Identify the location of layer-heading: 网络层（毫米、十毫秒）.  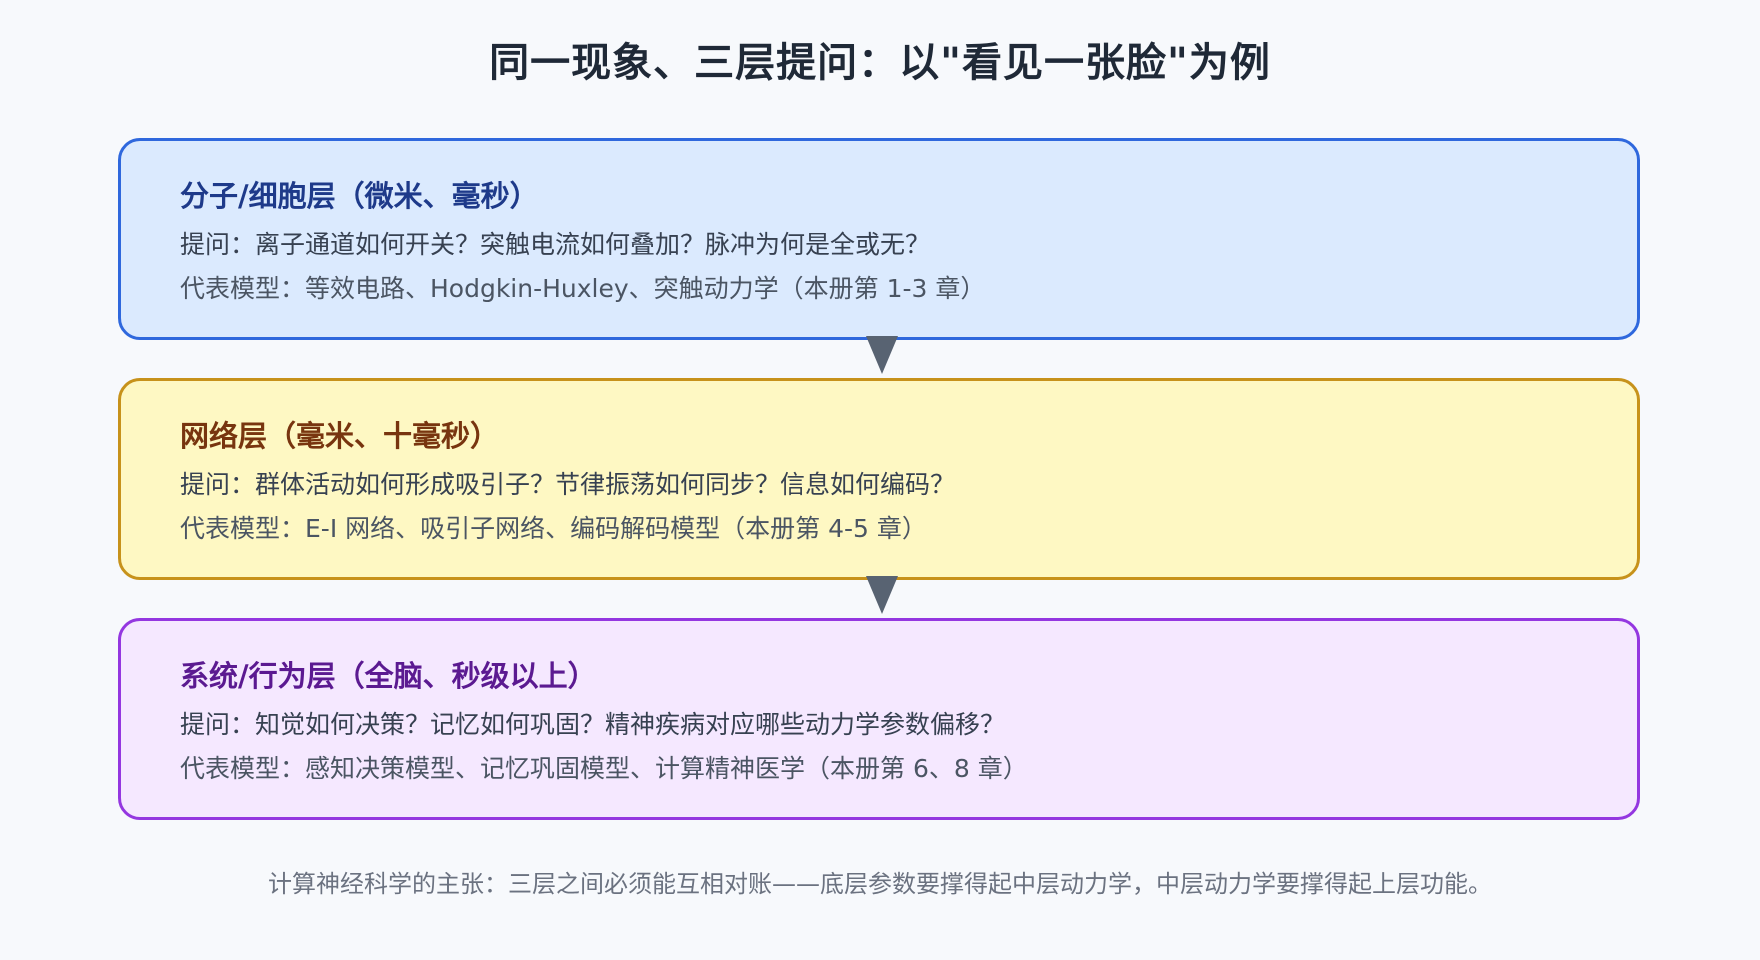
(340, 436).